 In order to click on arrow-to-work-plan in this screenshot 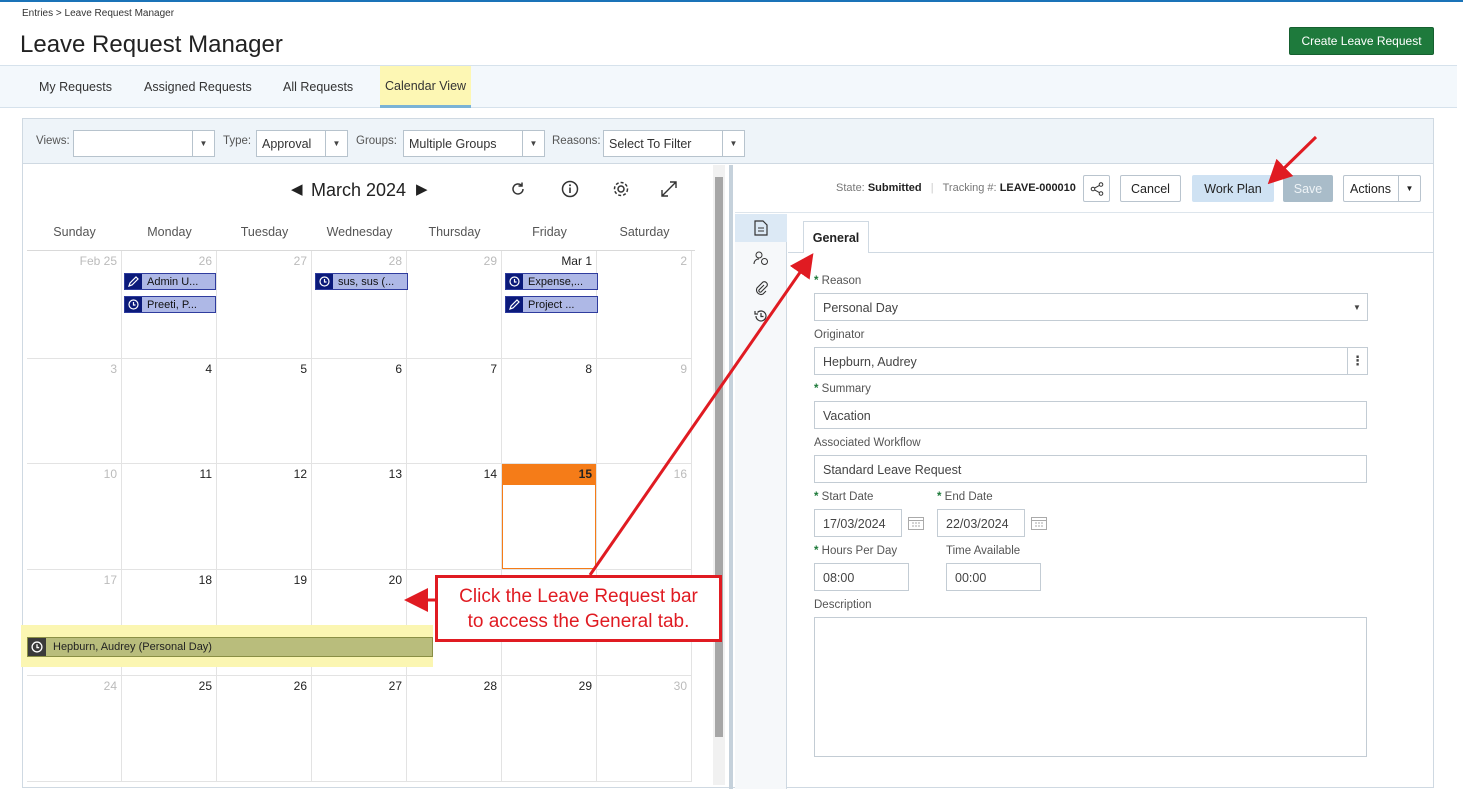, I will do `click(1292, 160)`.